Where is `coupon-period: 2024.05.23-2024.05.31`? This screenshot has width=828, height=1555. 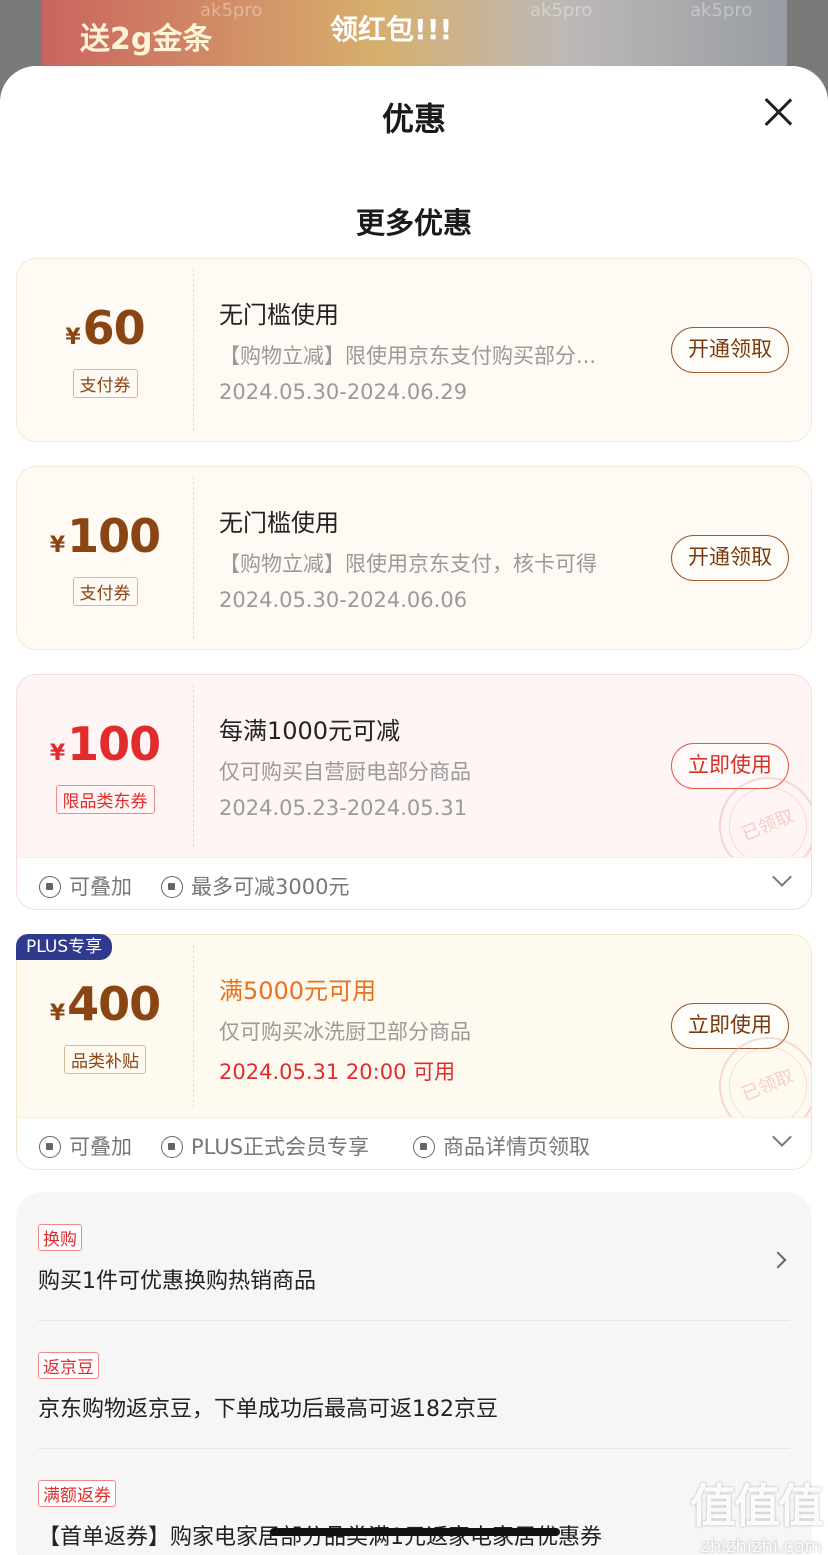 coupon-period: 2024.05.23-2024.05.31 is located at coordinates (343, 808).